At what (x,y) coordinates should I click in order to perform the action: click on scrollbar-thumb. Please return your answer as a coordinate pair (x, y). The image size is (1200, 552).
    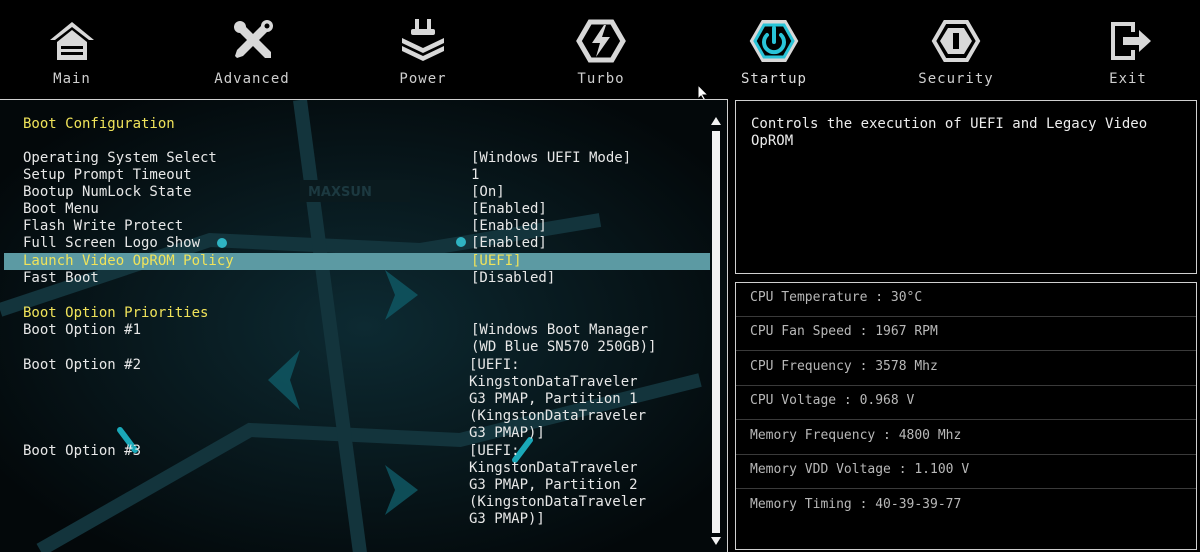
    Looking at the image, I should click on (716, 332).